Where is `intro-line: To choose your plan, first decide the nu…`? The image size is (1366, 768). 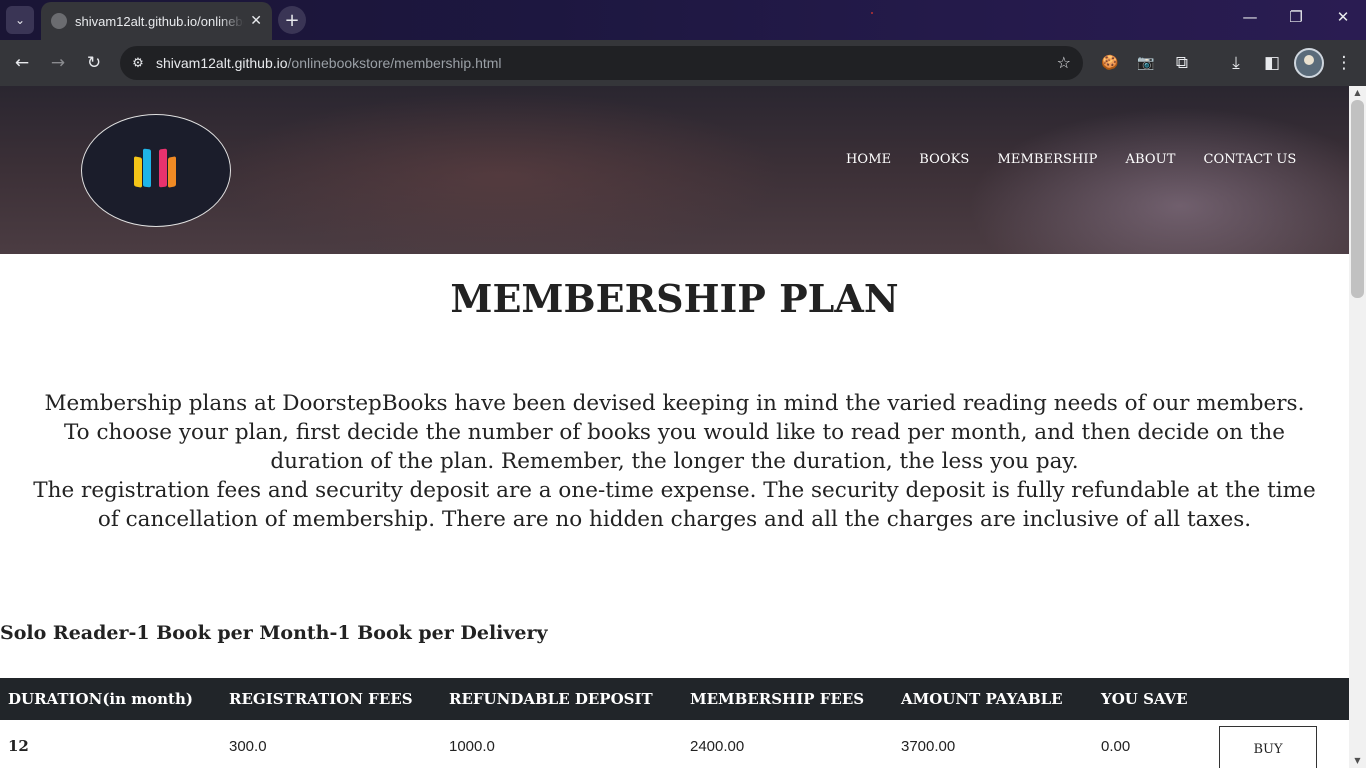
intro-line: To choose your plan, first decide the nu… is located at coordinates (674, 432).